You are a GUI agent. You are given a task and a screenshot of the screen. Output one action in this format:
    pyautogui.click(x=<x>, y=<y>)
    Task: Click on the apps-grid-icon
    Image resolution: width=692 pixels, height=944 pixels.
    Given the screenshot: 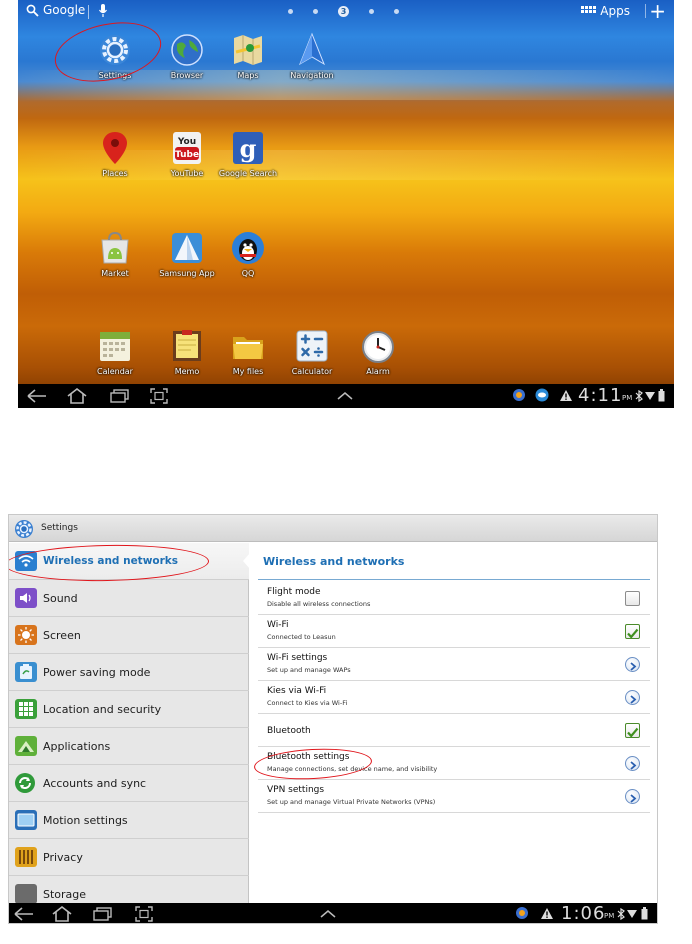 What is the action you would take?
    pyautogui.click(x=589, y=9)
    